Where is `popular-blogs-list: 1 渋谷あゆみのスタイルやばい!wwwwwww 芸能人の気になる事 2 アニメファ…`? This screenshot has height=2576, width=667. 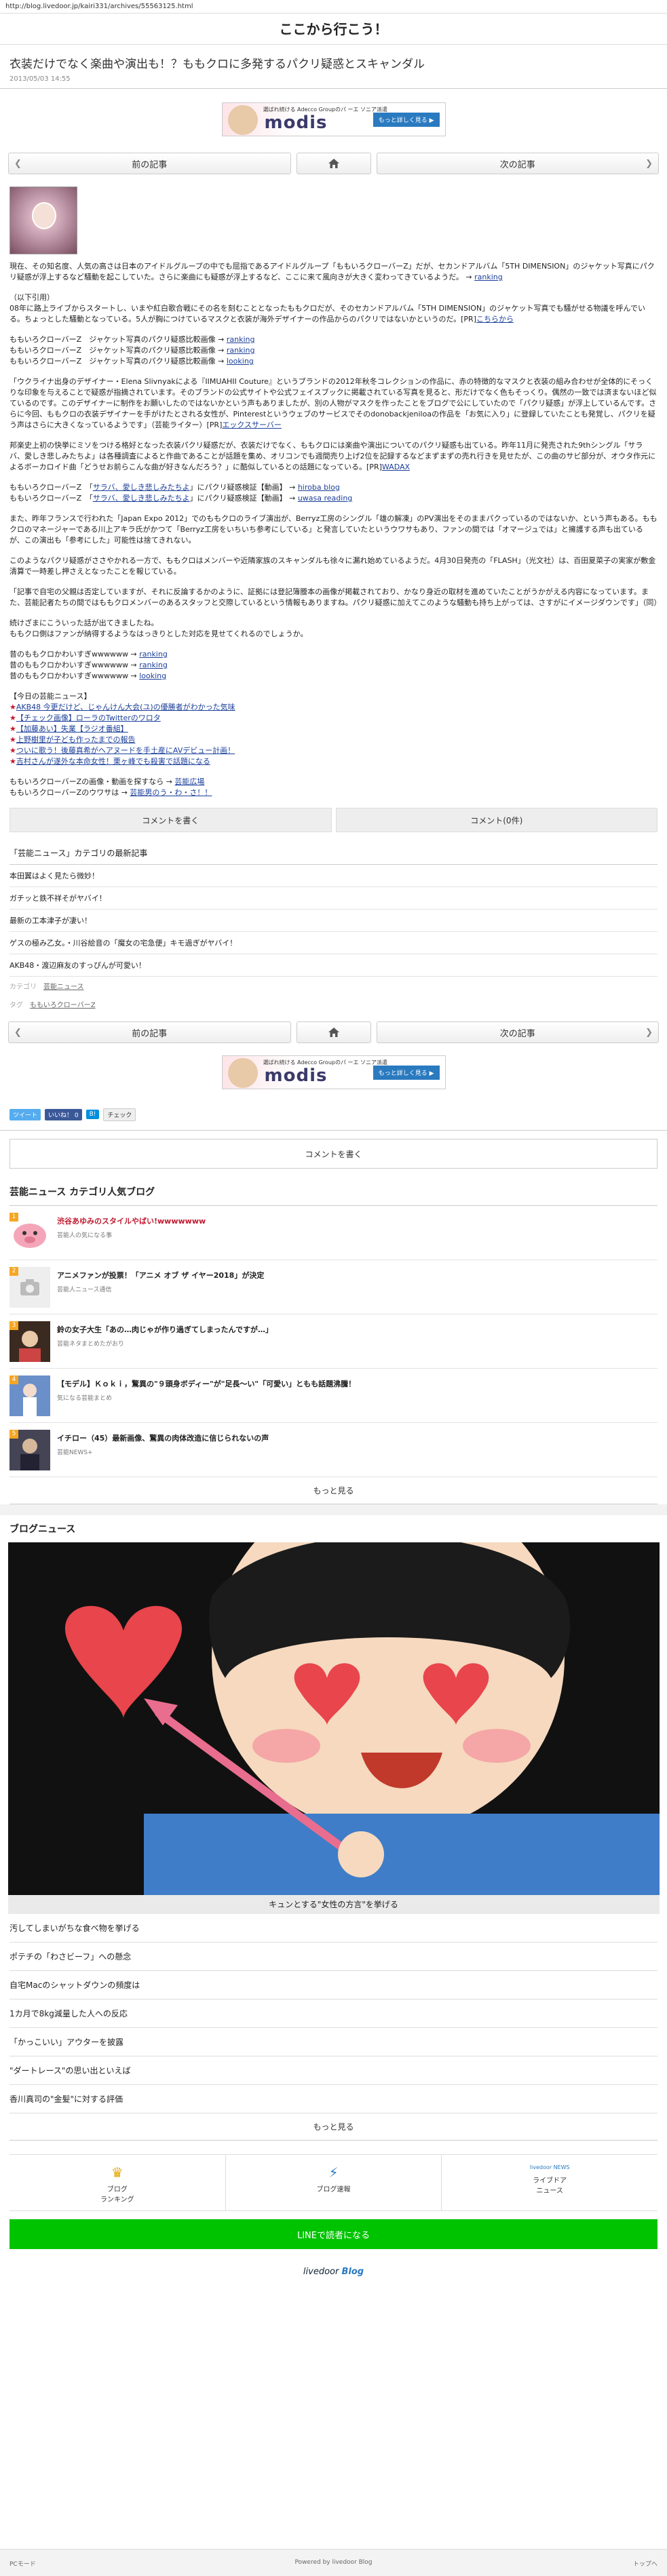
popular-blogs-list: 1 渋谷あゆみのスタイルやばい!wwwwwww 芸能人の気になる事 2 アニメファ… is located at coordinates (333, 1341).